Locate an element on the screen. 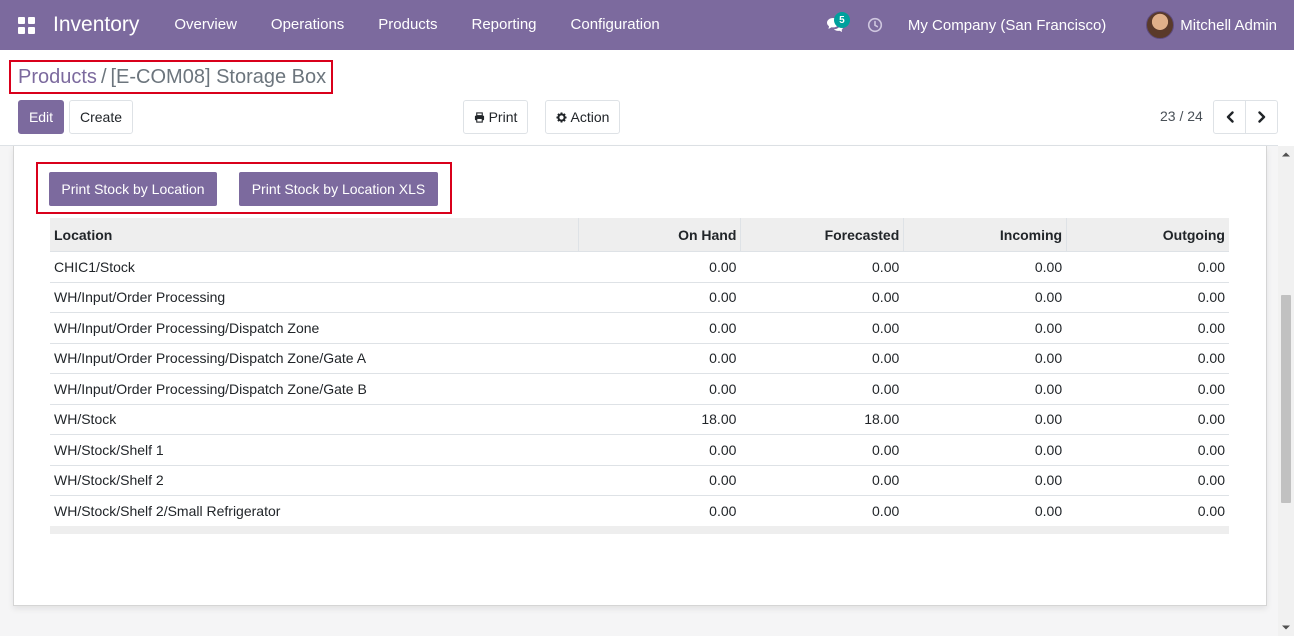 This screenshot has height=636, width=1294. menu-item-overview: Overview is located at coordinates (205, 25).